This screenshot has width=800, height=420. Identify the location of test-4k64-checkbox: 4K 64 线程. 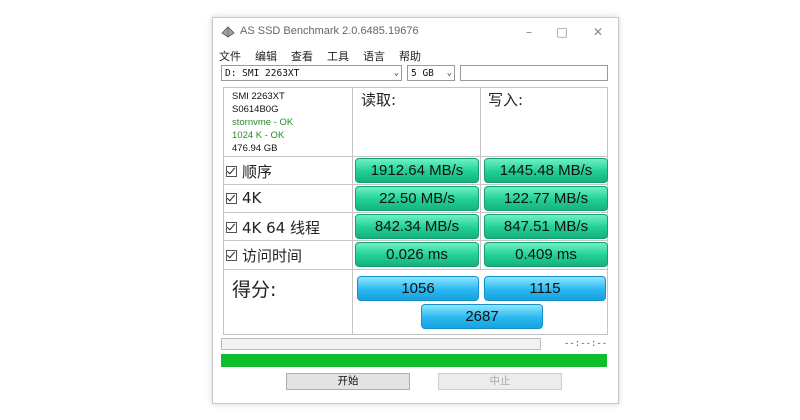
(273, 227).